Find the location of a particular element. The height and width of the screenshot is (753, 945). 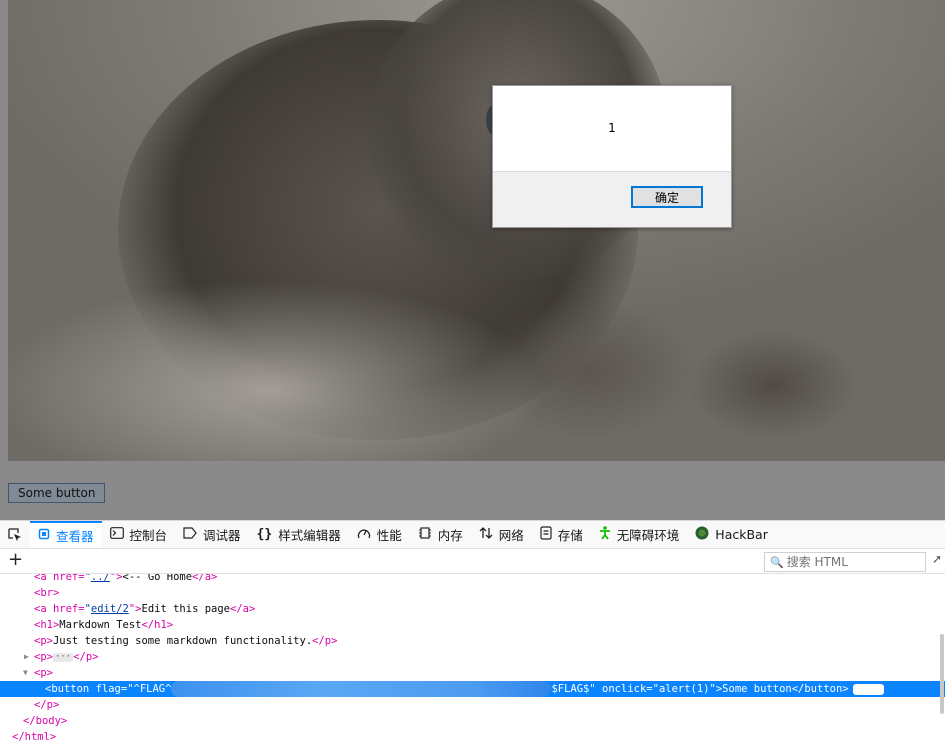

markup-row: <a href="../"><-- Go Home</a> is located at coordinates (472, 579).